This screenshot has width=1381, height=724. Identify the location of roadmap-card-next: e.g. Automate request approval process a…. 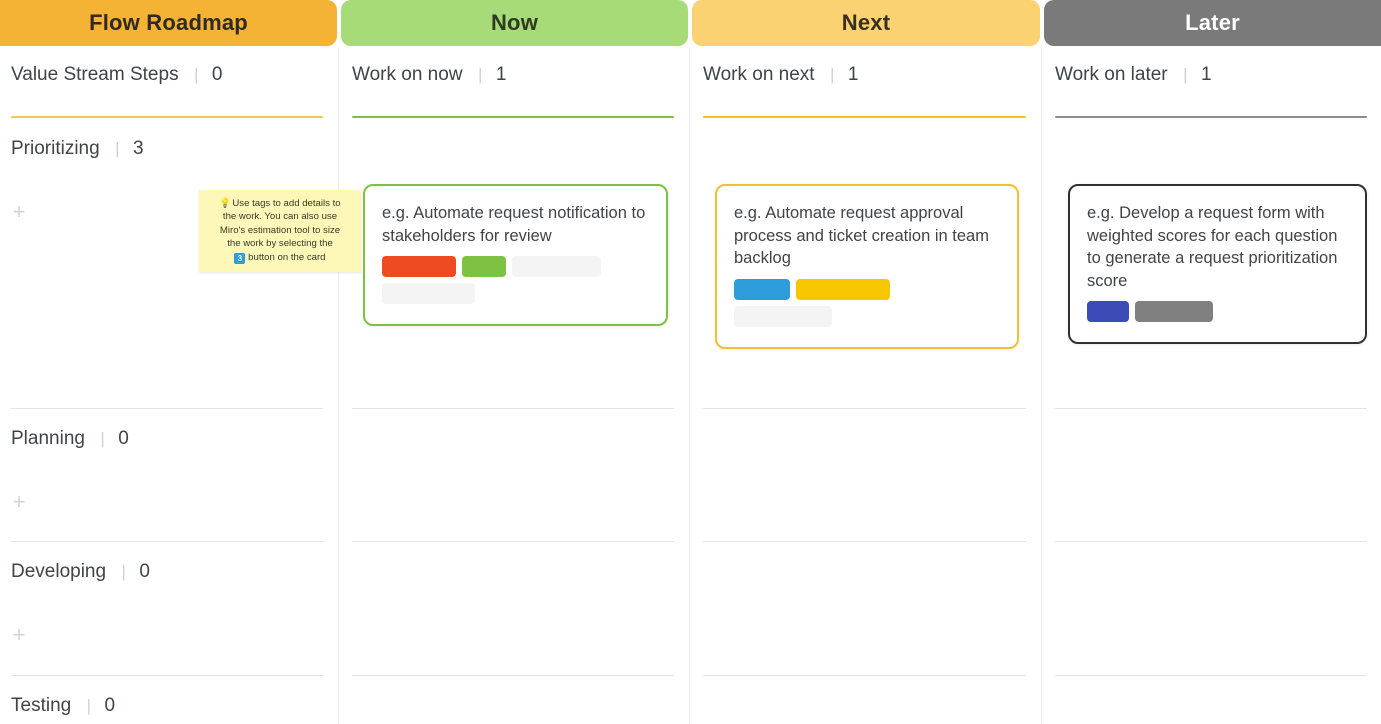
(867, 266).